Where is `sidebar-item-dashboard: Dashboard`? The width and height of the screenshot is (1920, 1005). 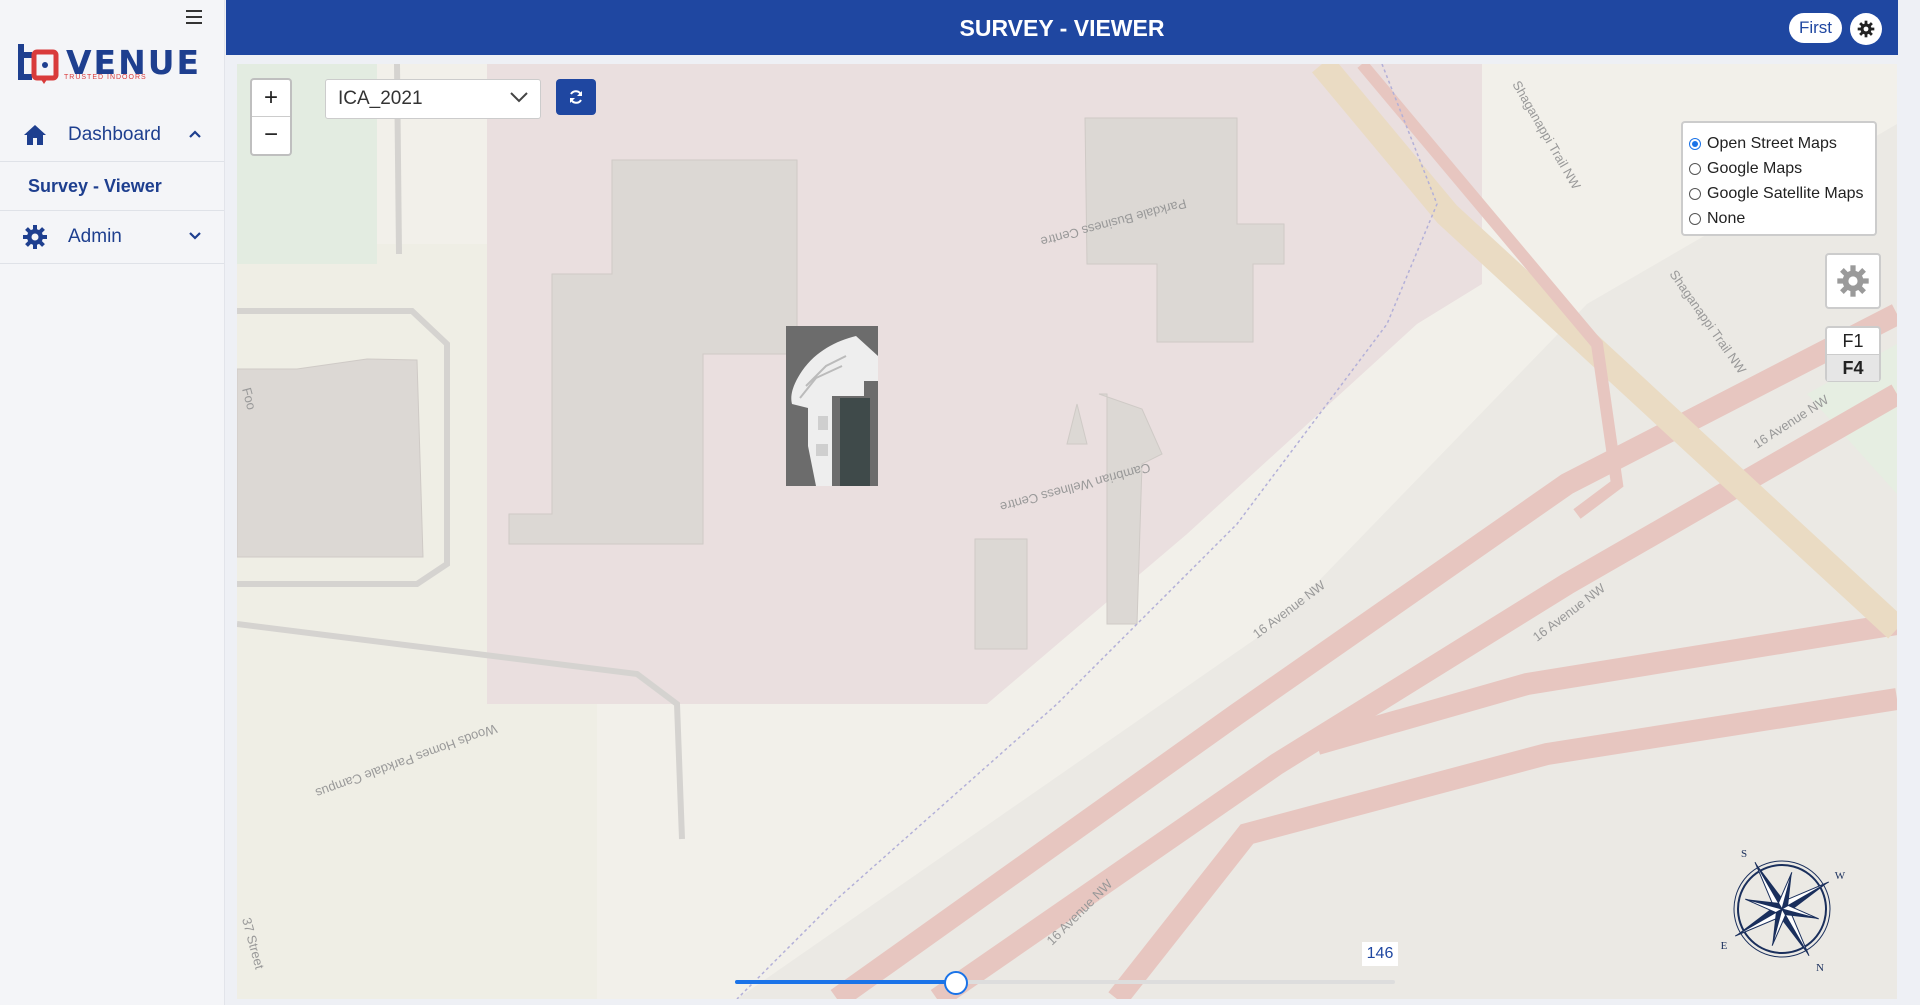 sidebar-item-dashboard: Dashboard is located at coordinates (112, 135).